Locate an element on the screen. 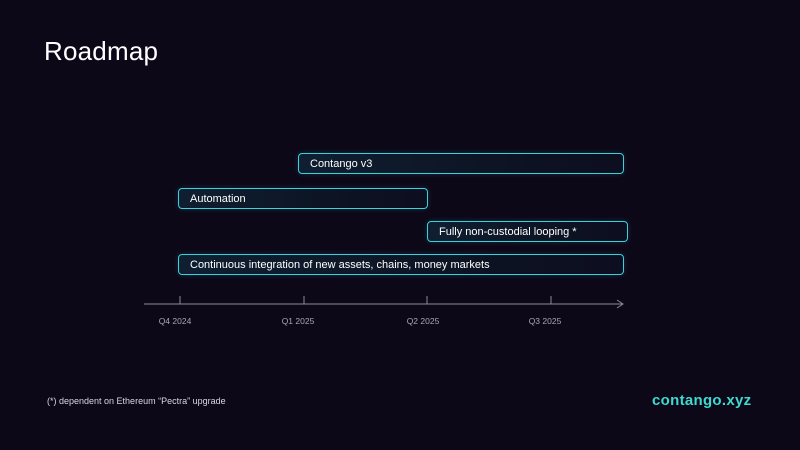  timeline-tick-label: Q1 2025 is located at coordinates (298, 321).